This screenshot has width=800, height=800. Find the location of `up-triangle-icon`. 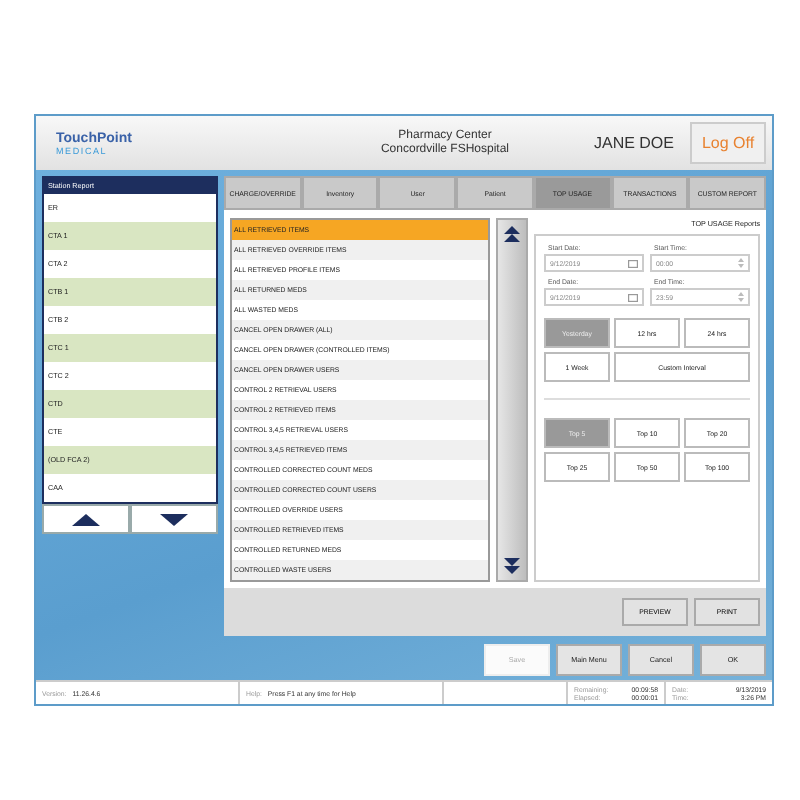

up-triangle-icon is located at coordinates (86, 519).